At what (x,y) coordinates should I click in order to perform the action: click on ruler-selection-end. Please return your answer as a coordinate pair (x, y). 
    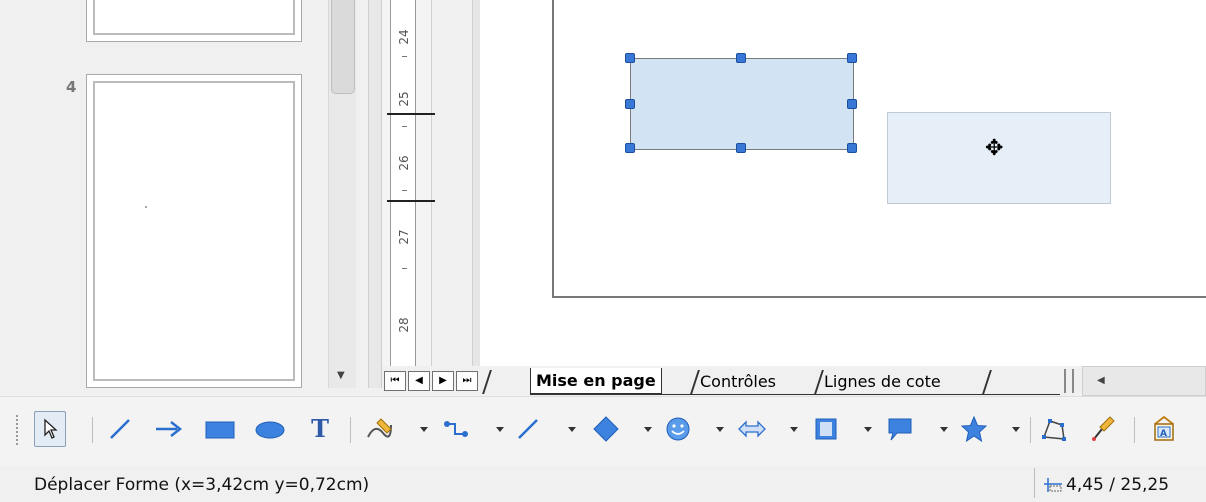
    Looking at the image, I should click on (411, 201).